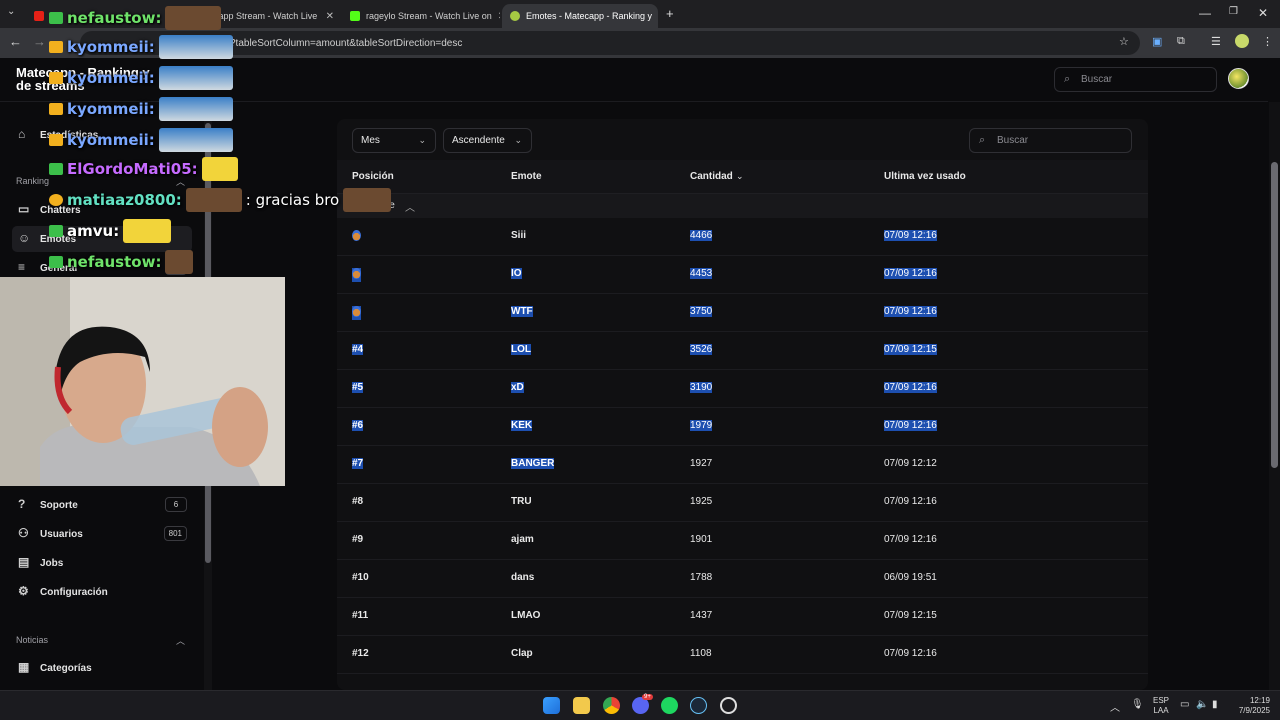 This screenshot has height=720, width=1280. What do you see at coordinates (1274, 315) in the screenshot?
I see `page-scrollbar-thumb` at bounding box center [1274, 315].